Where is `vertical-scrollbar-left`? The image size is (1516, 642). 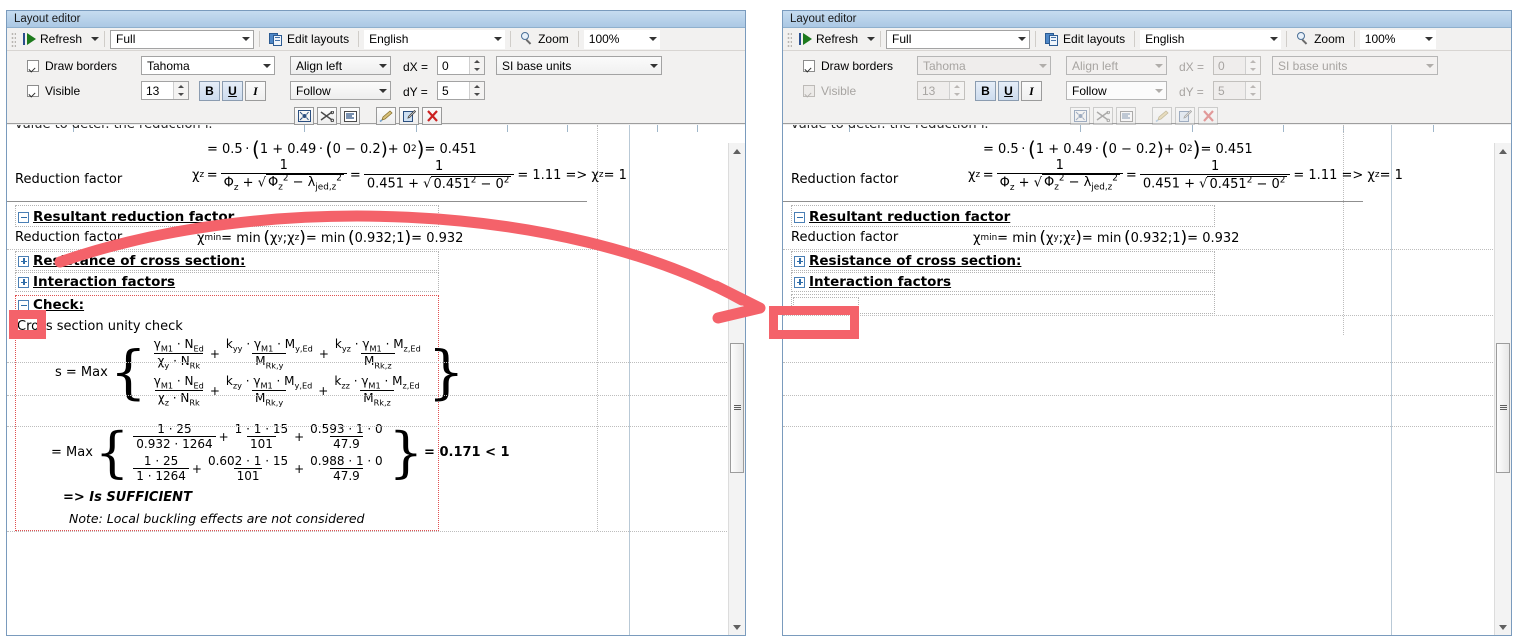
vertical-scrollbar-left is located at coordinates (736, 389).